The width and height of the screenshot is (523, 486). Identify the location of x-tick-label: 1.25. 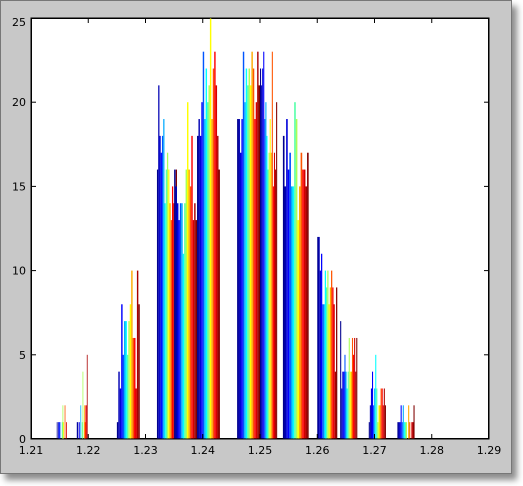
(260, 450).